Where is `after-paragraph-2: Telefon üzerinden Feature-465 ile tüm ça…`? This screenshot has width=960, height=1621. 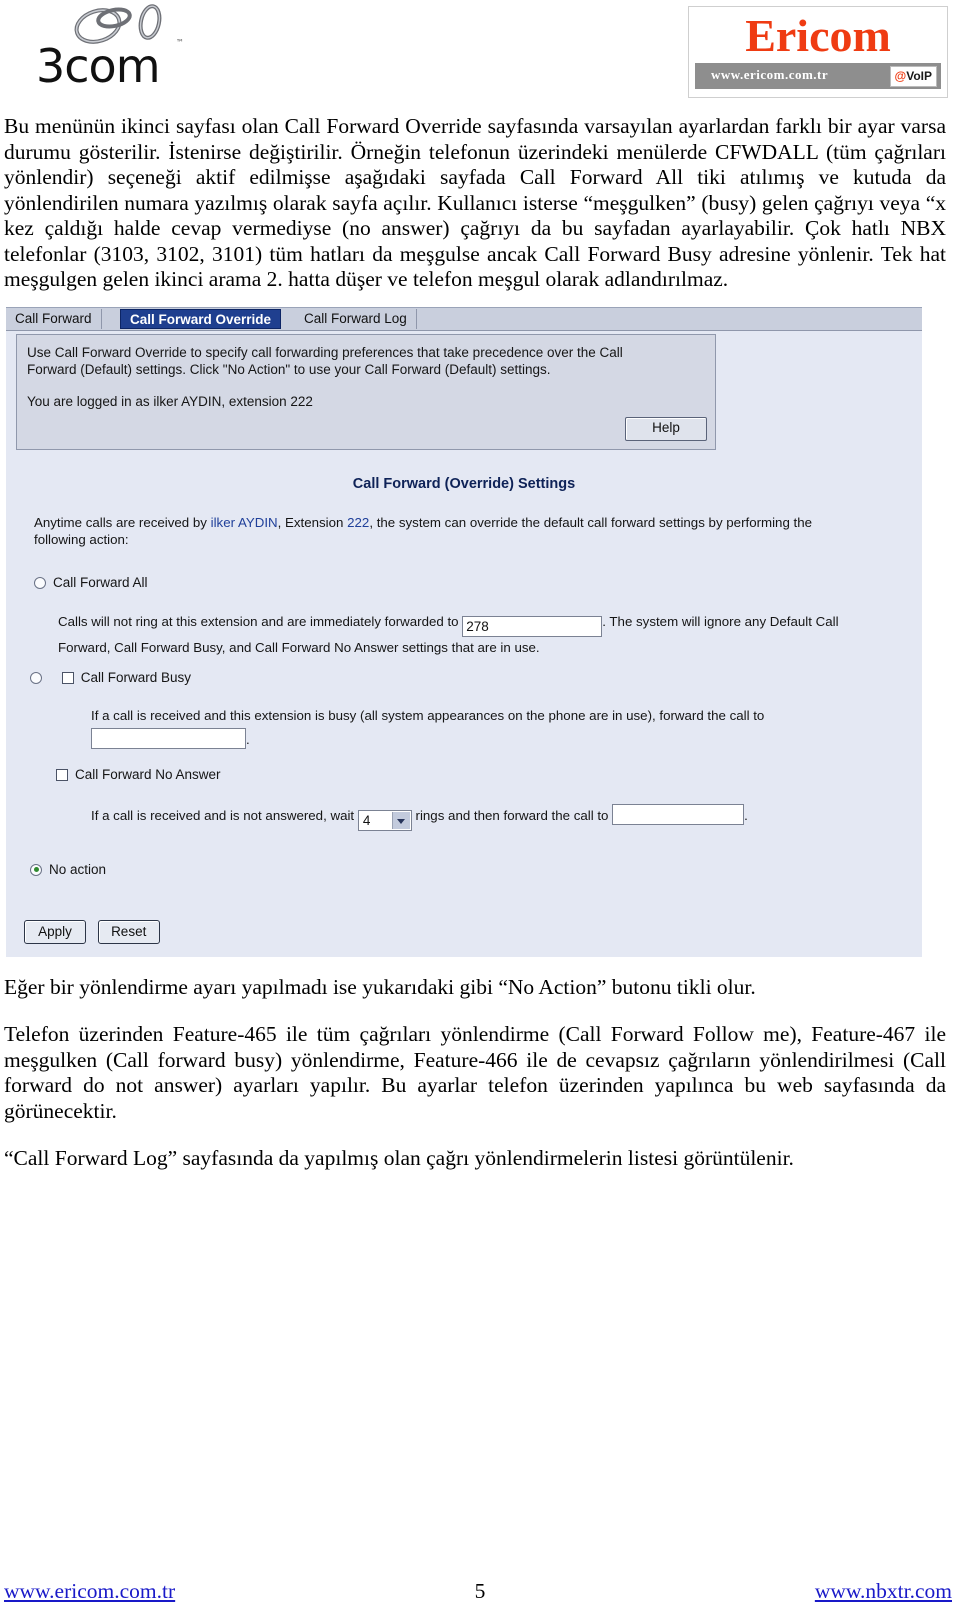 after-paragraph-2: Telefon üzerinden Feature-465 ile tüm ça… is located at coordinates (475, 1072).